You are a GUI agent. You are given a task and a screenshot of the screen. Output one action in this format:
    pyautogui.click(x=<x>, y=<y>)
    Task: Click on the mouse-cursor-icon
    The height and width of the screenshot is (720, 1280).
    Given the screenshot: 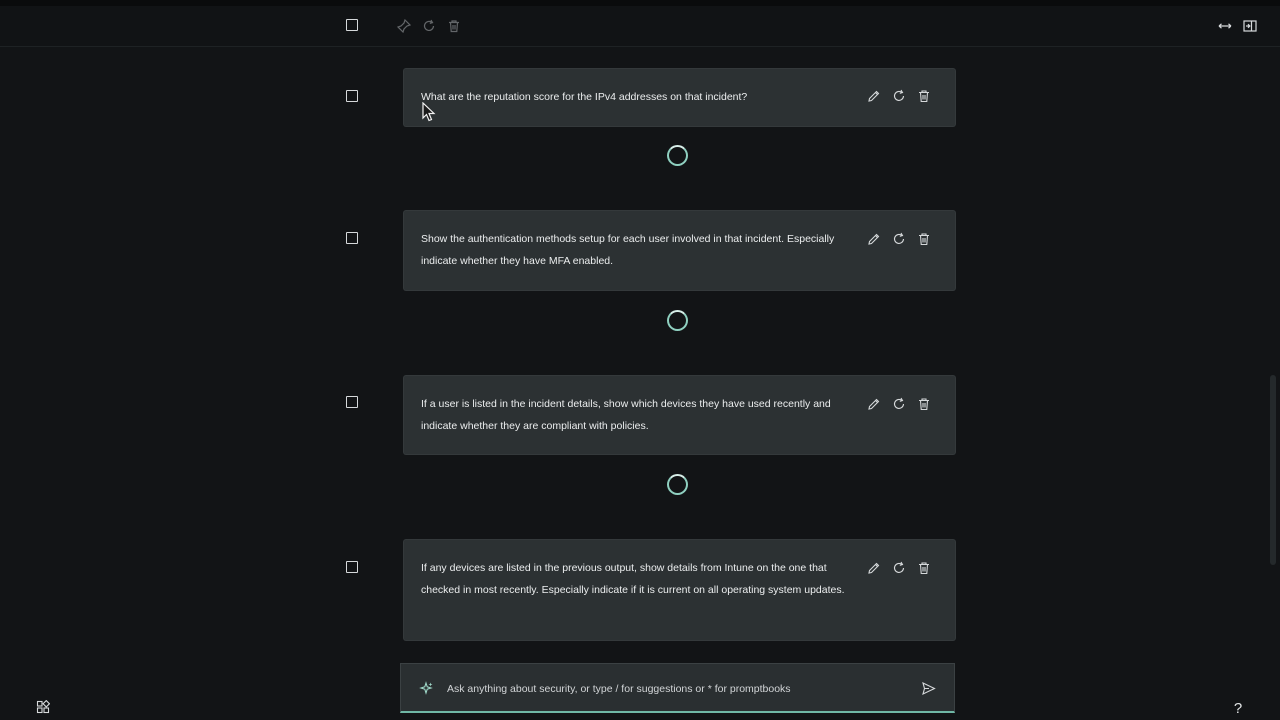 What is the action you would take?
    pyautogui.click(x=429, y=112)
    